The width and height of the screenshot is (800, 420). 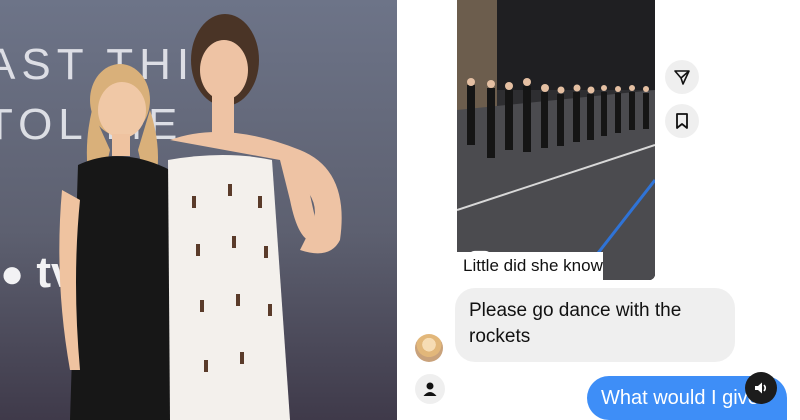 What do you see at coordinates (595, 325) in the screenshot?
I see `incoming-message-bubble: Please go dance with the rockets` at bounding box center [595, 325].